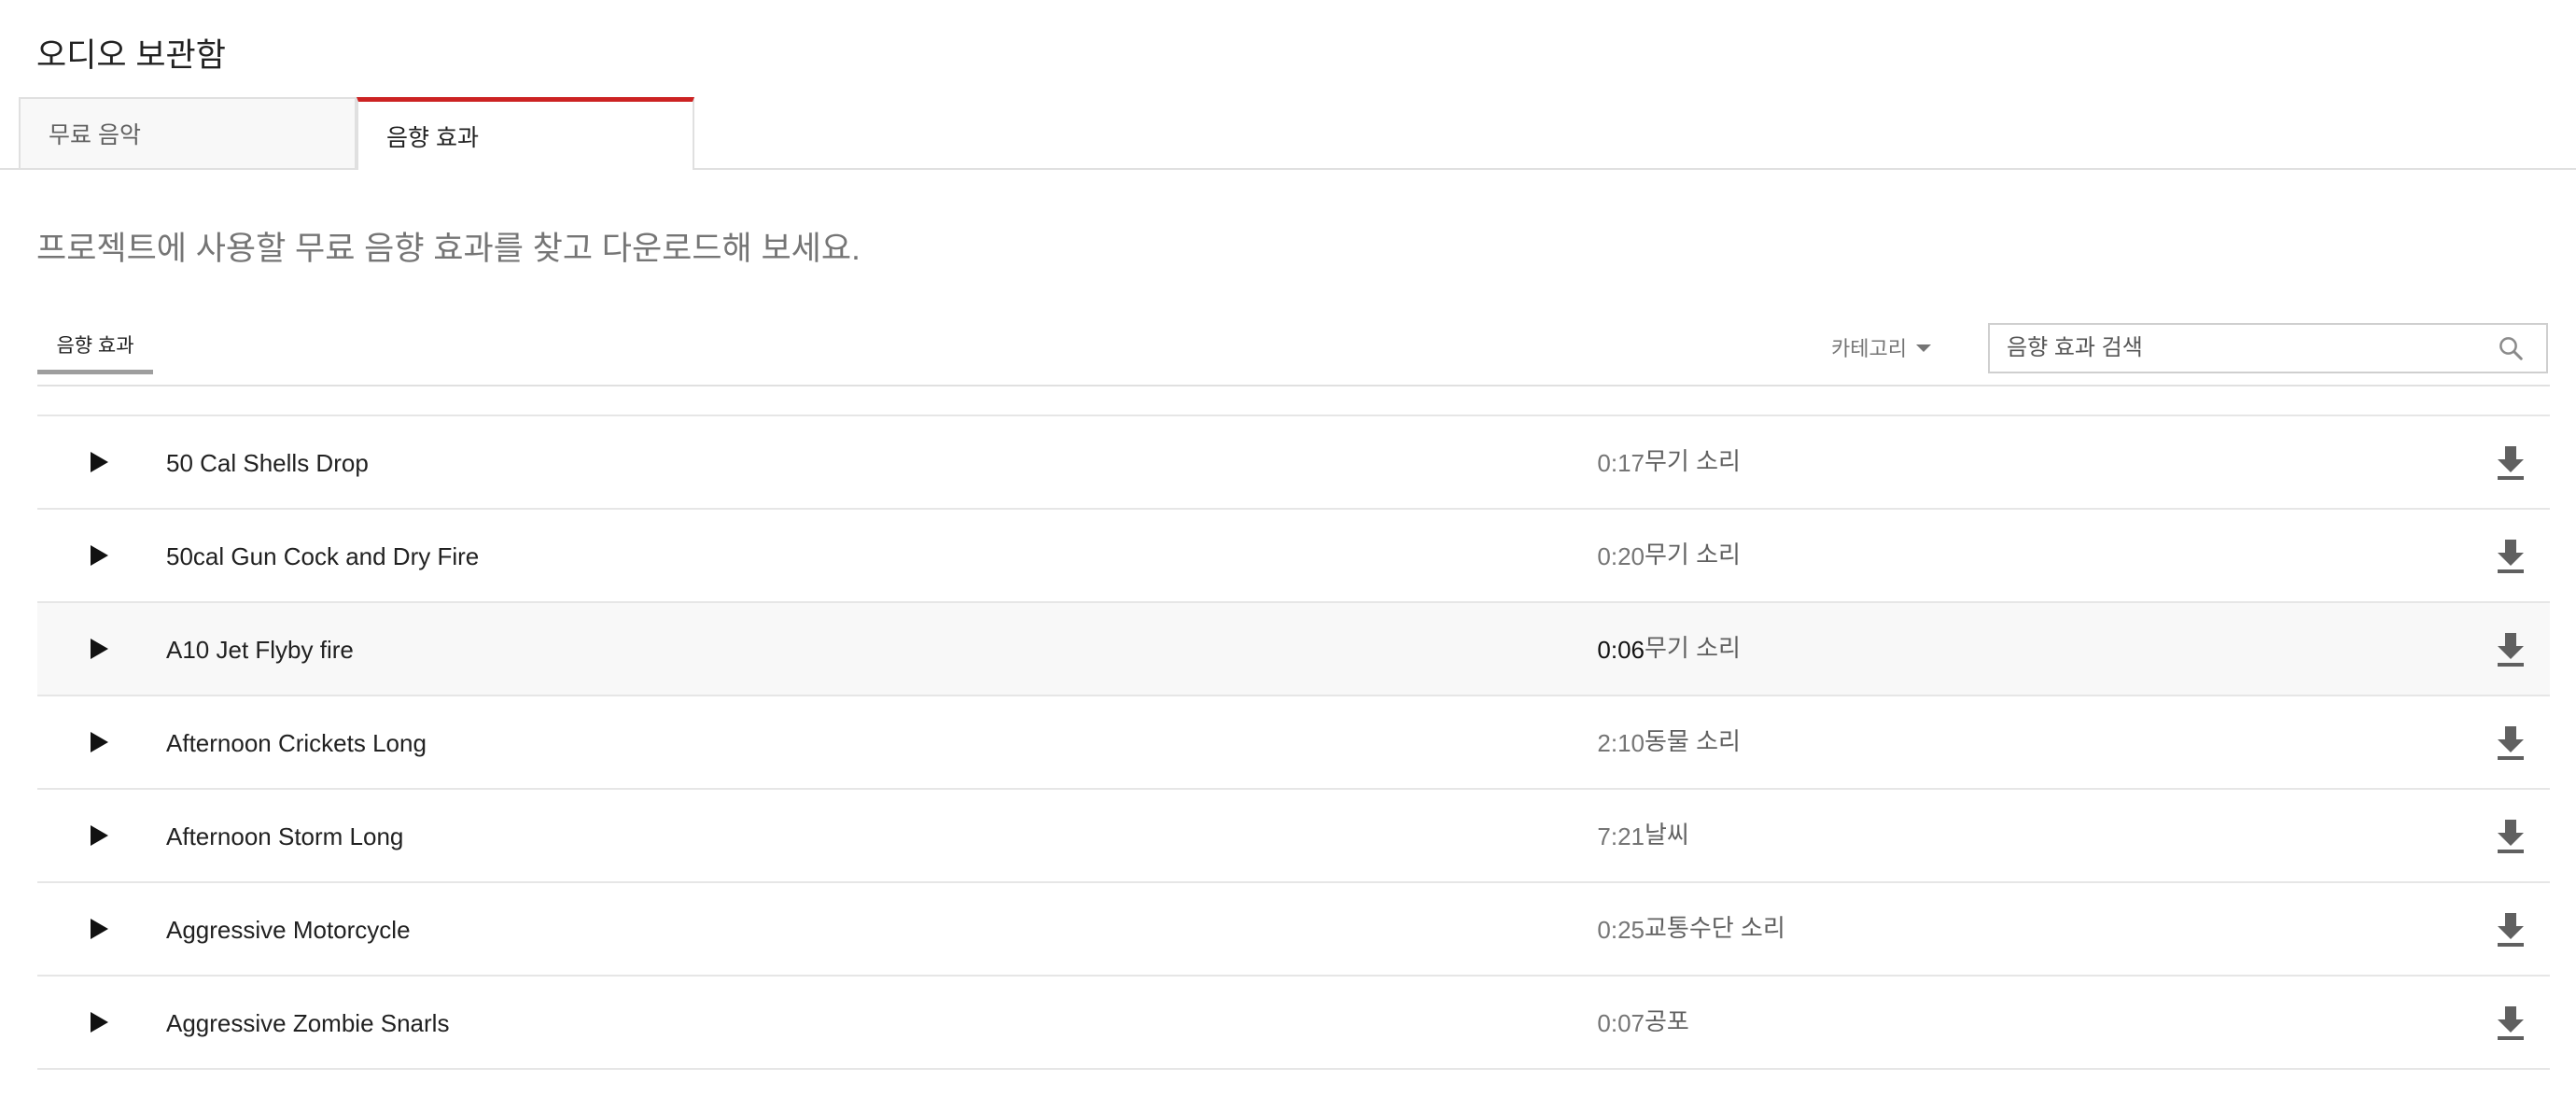 The height and width of the screenshot is (1096, 2576). Describe the element at coordinates (1923, 348) in the screenshot. I see `caret-down-icon` at that location.